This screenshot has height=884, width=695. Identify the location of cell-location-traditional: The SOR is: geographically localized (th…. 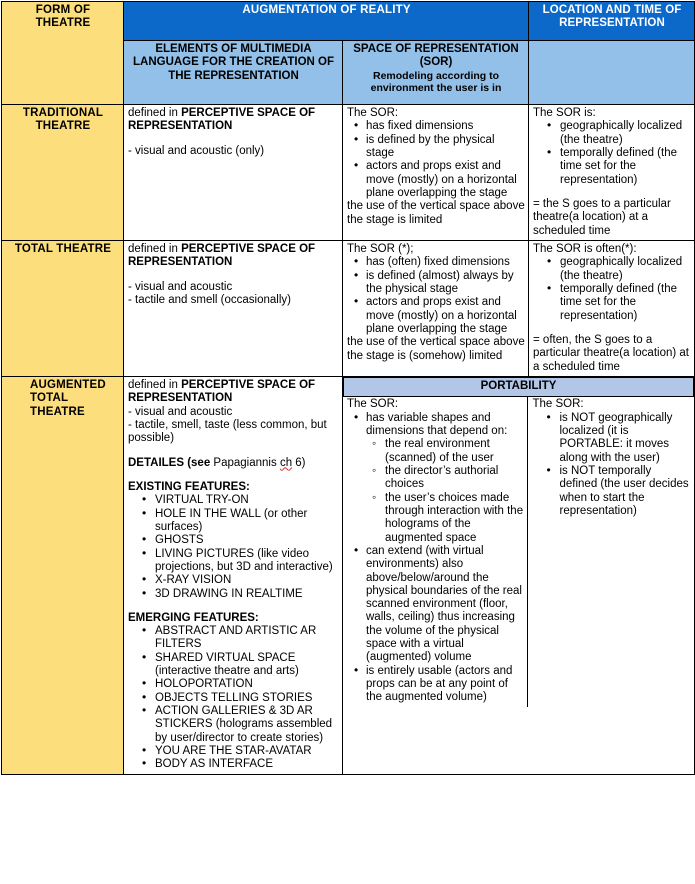
(611, 172).